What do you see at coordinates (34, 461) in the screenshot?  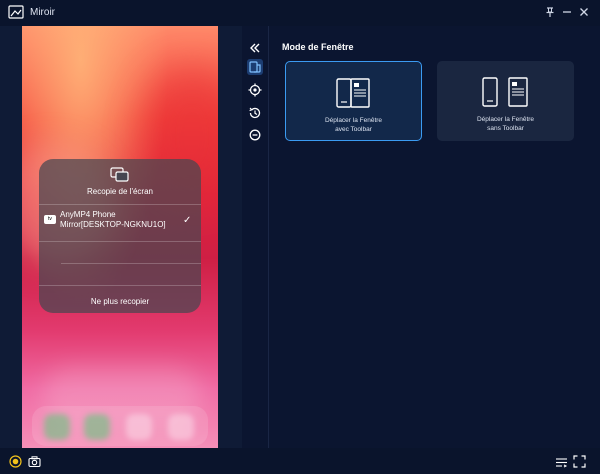 I see `camera-icon` at bounding box center [34, 461].